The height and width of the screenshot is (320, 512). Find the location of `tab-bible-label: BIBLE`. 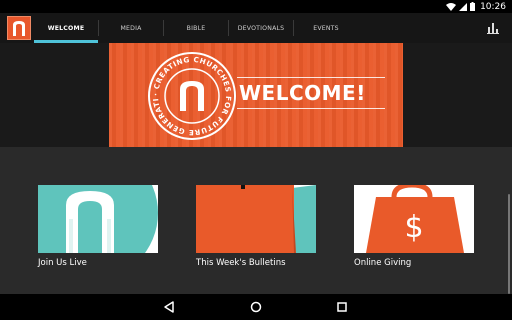

tab-bible-label: BIBLE is located at coordinates (196, 28).